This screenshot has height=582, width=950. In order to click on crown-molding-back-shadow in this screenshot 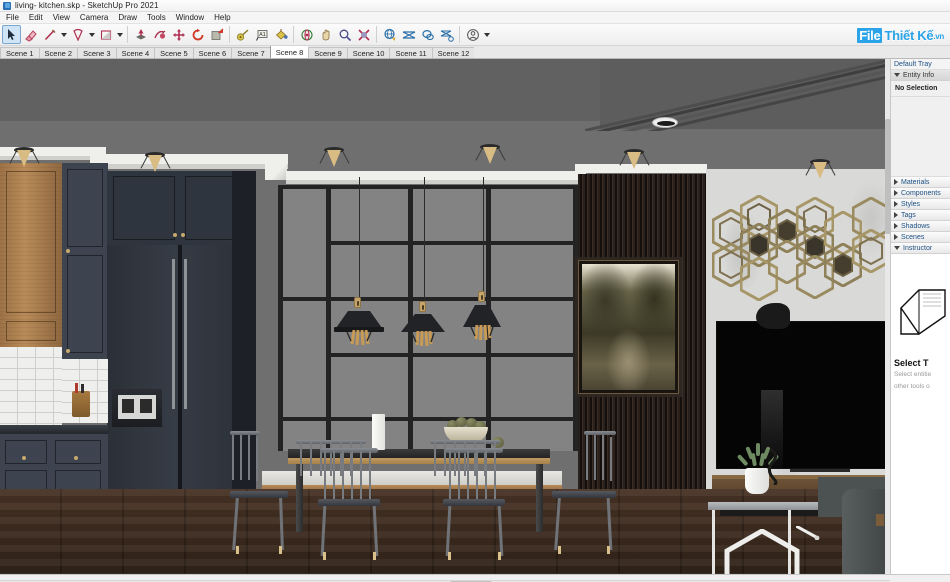, I will do `click(436, 182)`.